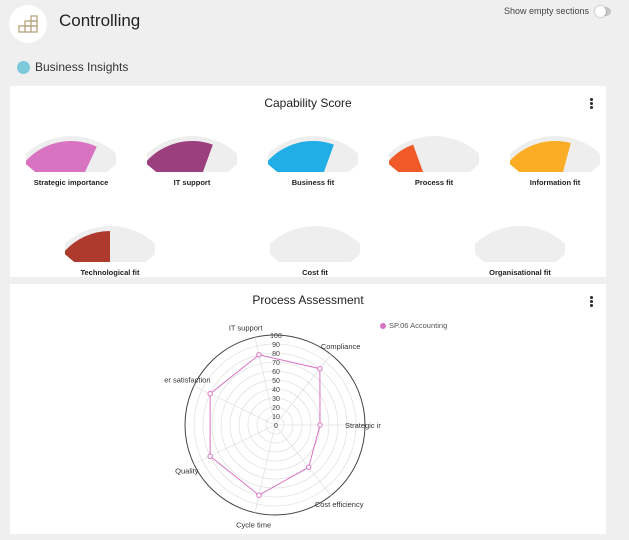  I want to click on radar-tick-label: 30, so click(276, 399).